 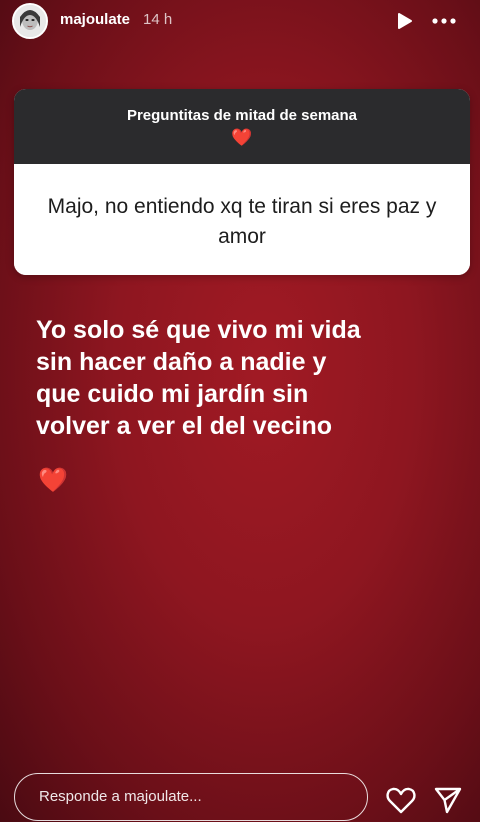 I want to click on send-icon, so click(x=448, y=800).